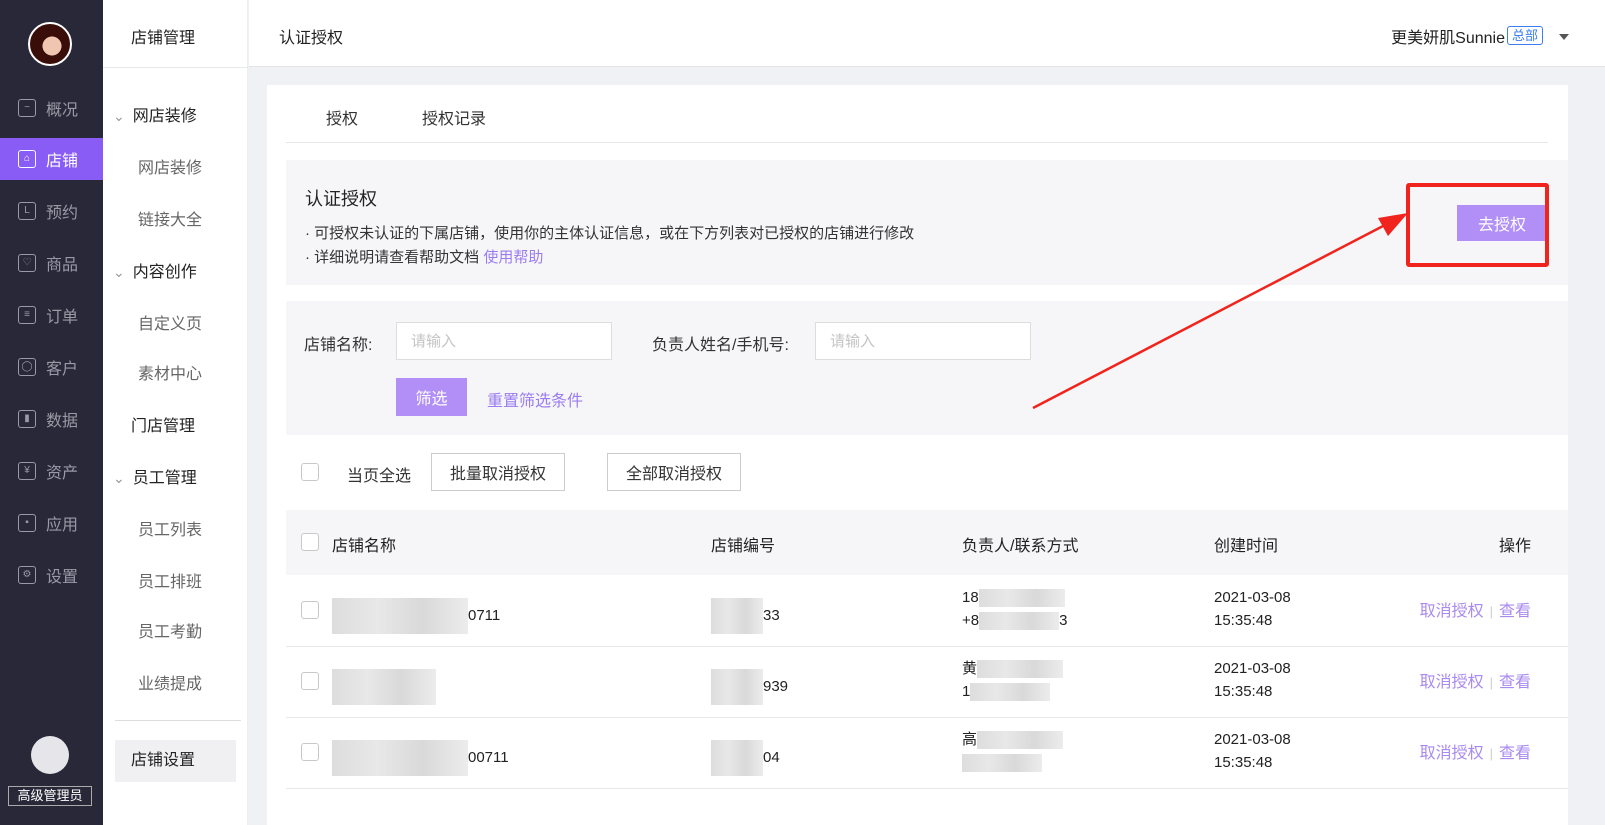  What do you see at coordinates (170, 372) in the screenshot?
I see `sub-item-materials: 素材中心` at bounding box center [170, 372].